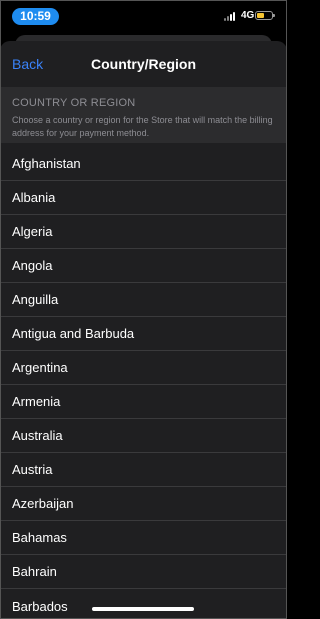 Image resolution: width=320 pixels, height=619 pixels. Describe the element at coordinates (34, 571) in the screenshot. I see `country-label: Bahrain` at that location.